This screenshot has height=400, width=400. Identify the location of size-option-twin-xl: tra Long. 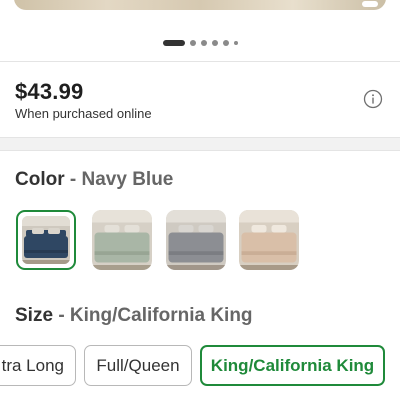
(38, 365).